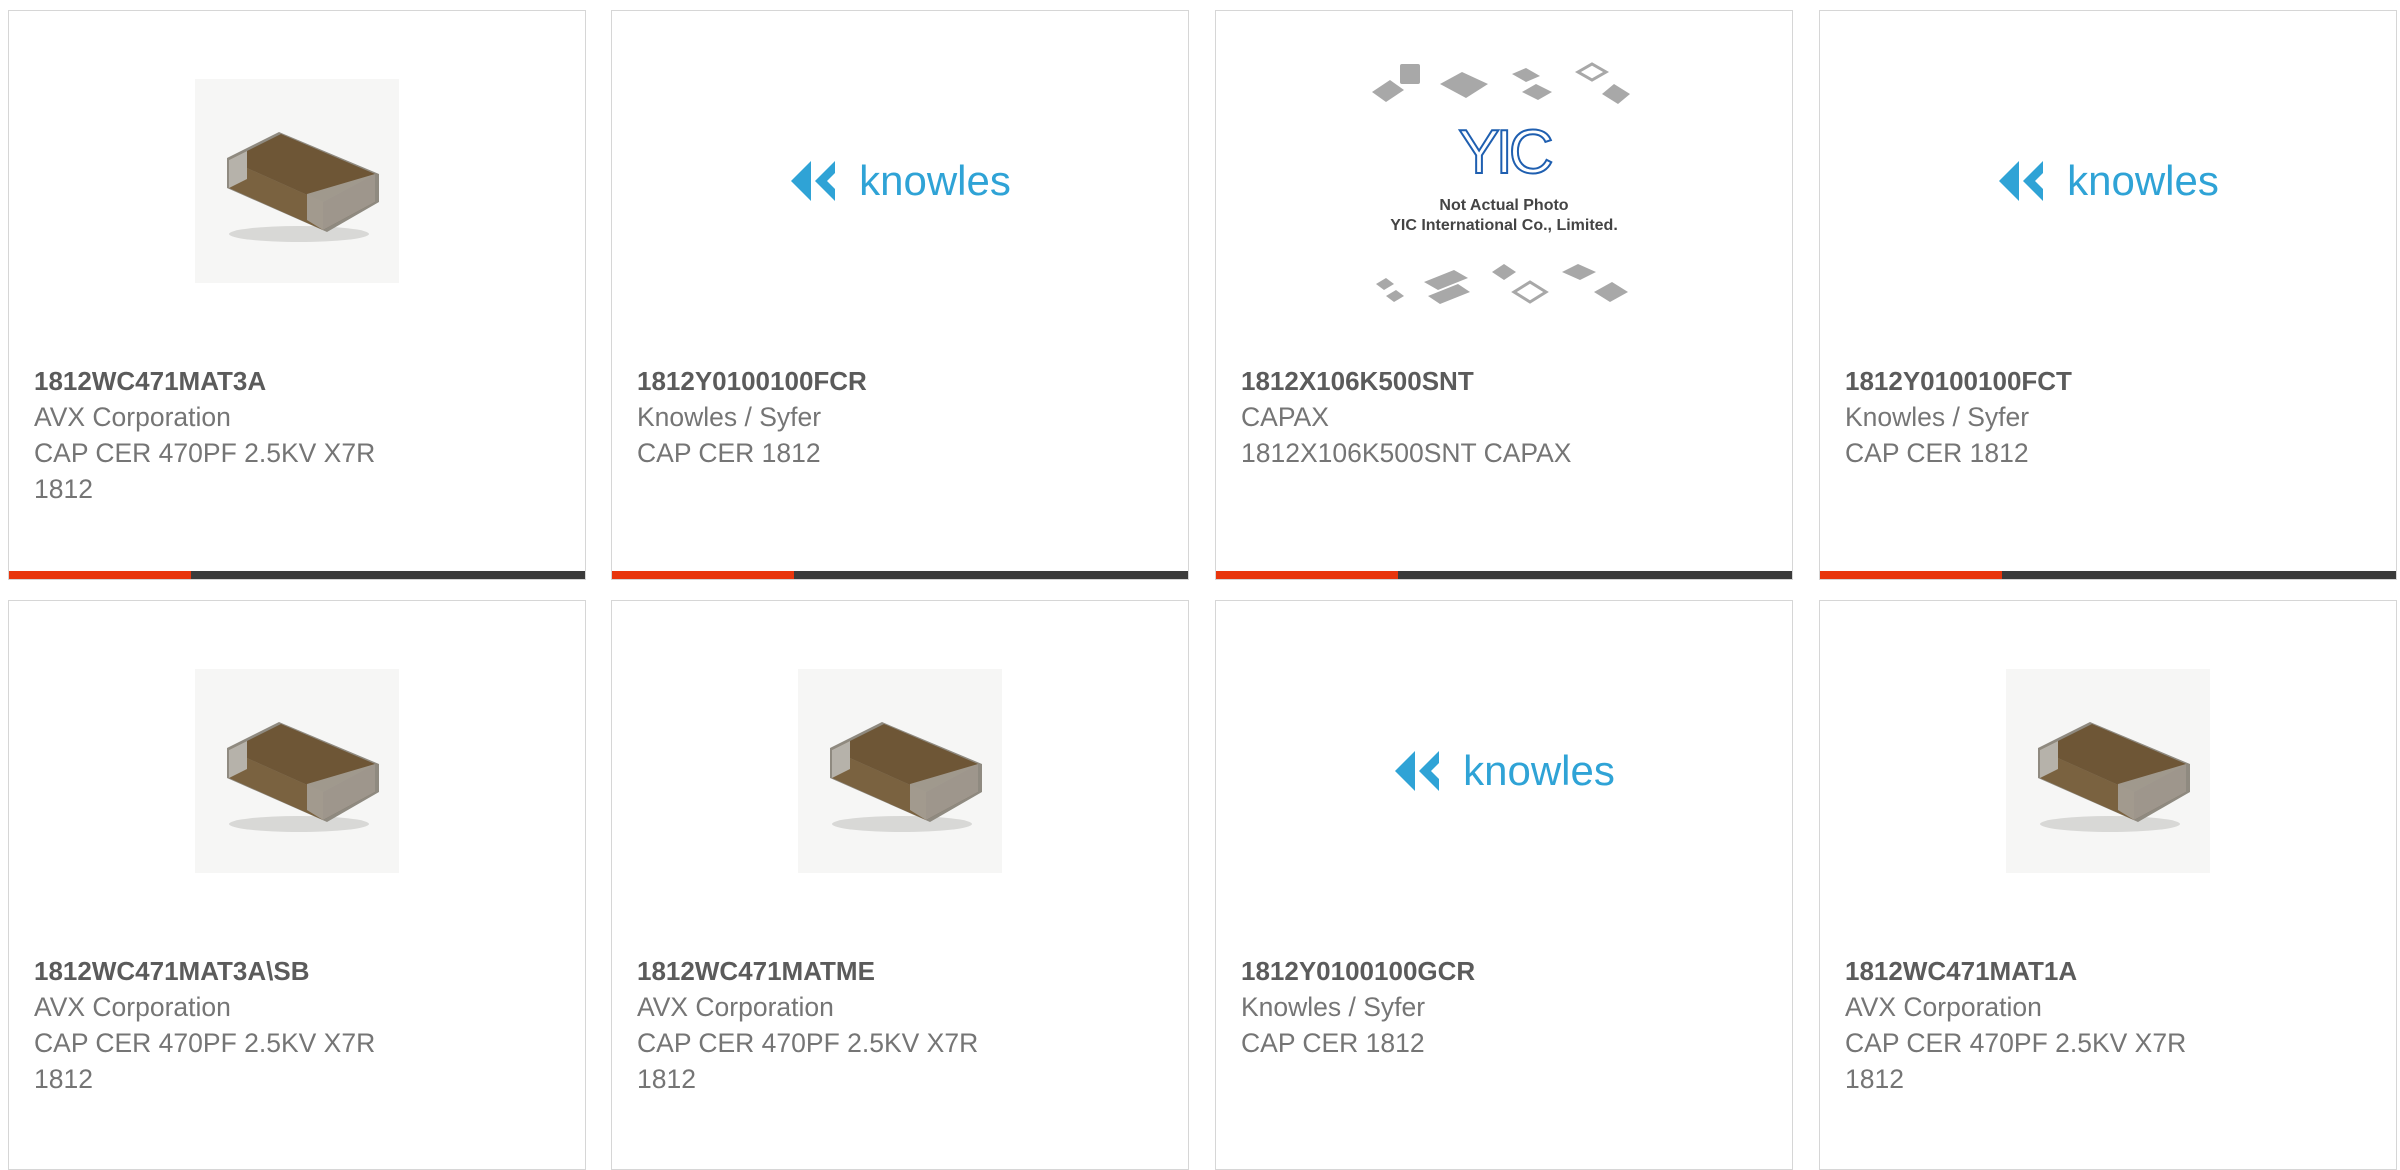  What do you see at coordinates (1504, 225) in the screenshot?
I see `yic-company-label: YIC International Co., Limited.` at bounding box center [1504, 225].